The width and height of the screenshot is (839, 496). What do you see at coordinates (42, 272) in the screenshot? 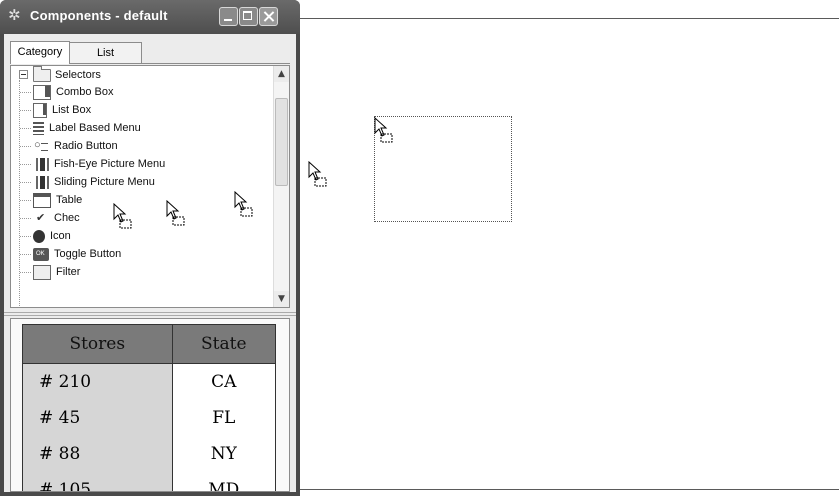
I see `filter-icon` at bounding box center [42, 272].